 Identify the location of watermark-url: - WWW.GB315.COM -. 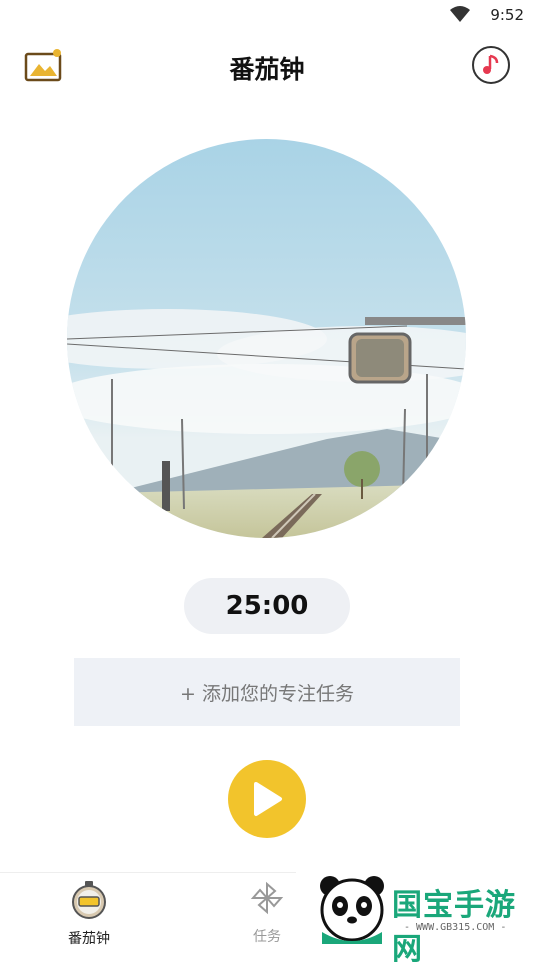
(455, 927).